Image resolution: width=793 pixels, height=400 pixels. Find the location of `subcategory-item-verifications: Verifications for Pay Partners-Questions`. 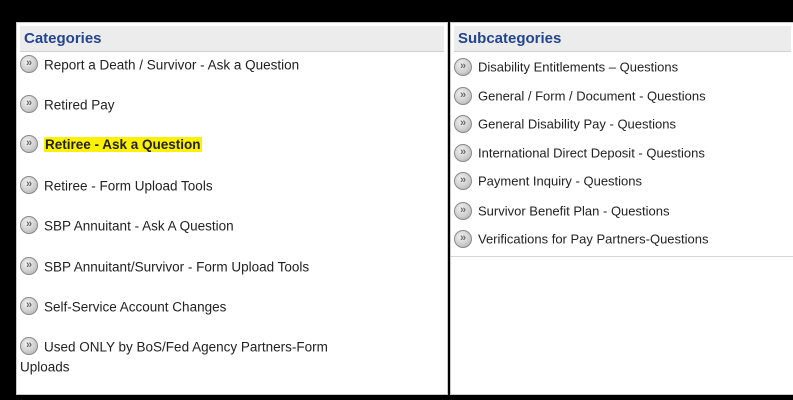

subcategory-item-verifications: Verifications for Pay Partners-Questions is located at coordinates (621, 239).